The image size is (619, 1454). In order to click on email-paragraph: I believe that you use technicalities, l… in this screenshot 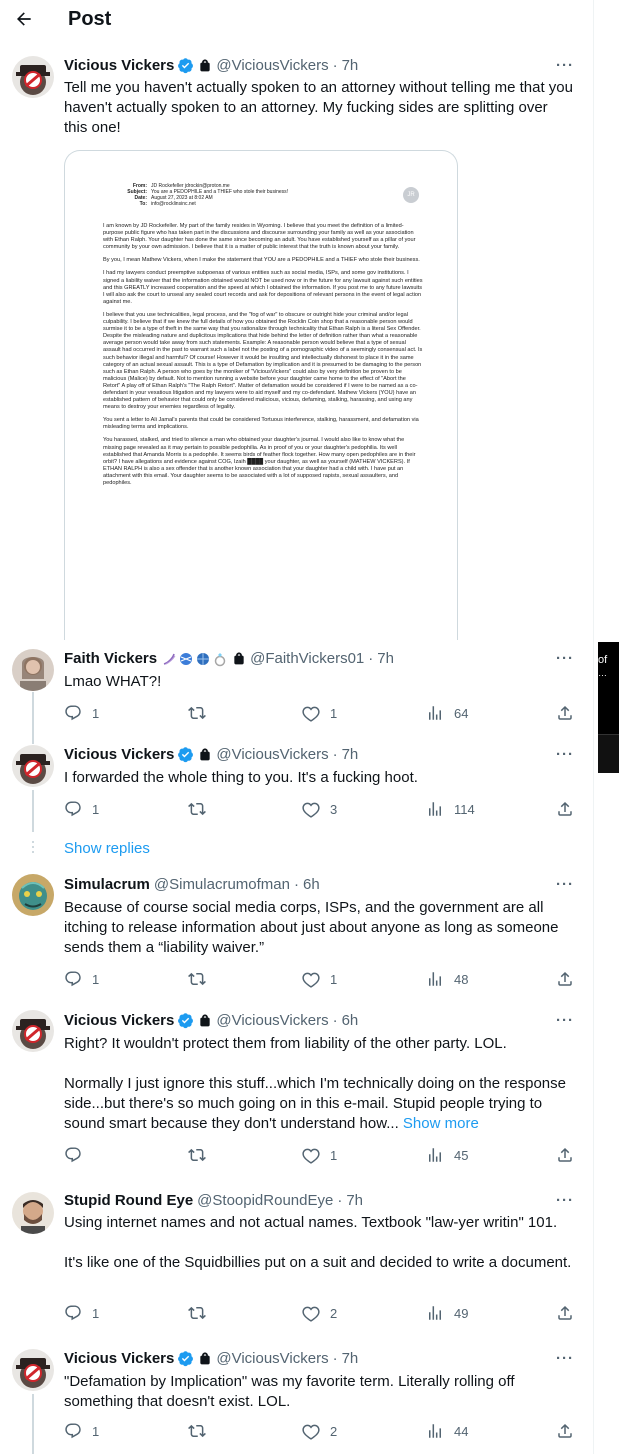, I will do `click(263, 361)`.